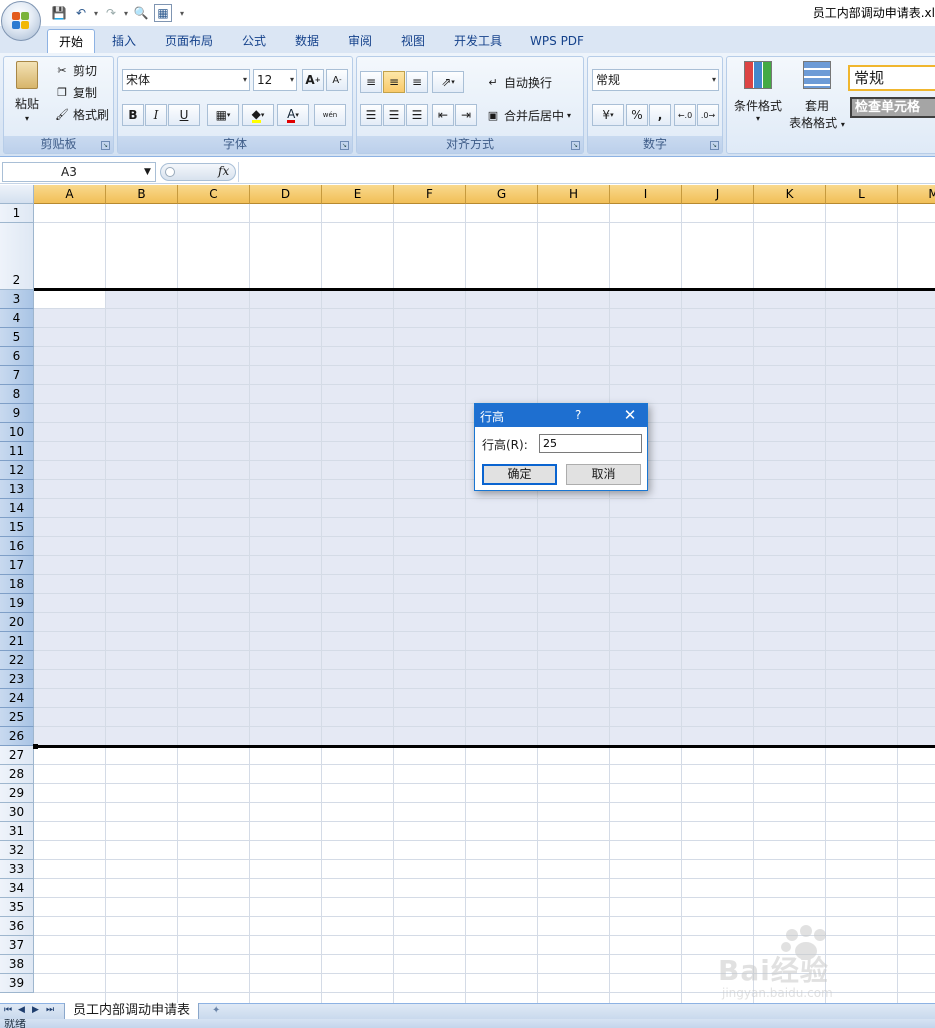 The image size is (935, 1028). Describe the element at coordinates (330, 115) in the screenshot. I see `phonetic-button: wén` at that location.